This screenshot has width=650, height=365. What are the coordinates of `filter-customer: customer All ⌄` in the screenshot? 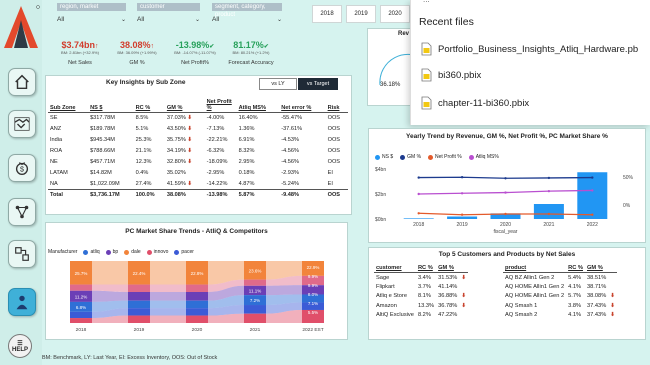 It's located at (168, 13).